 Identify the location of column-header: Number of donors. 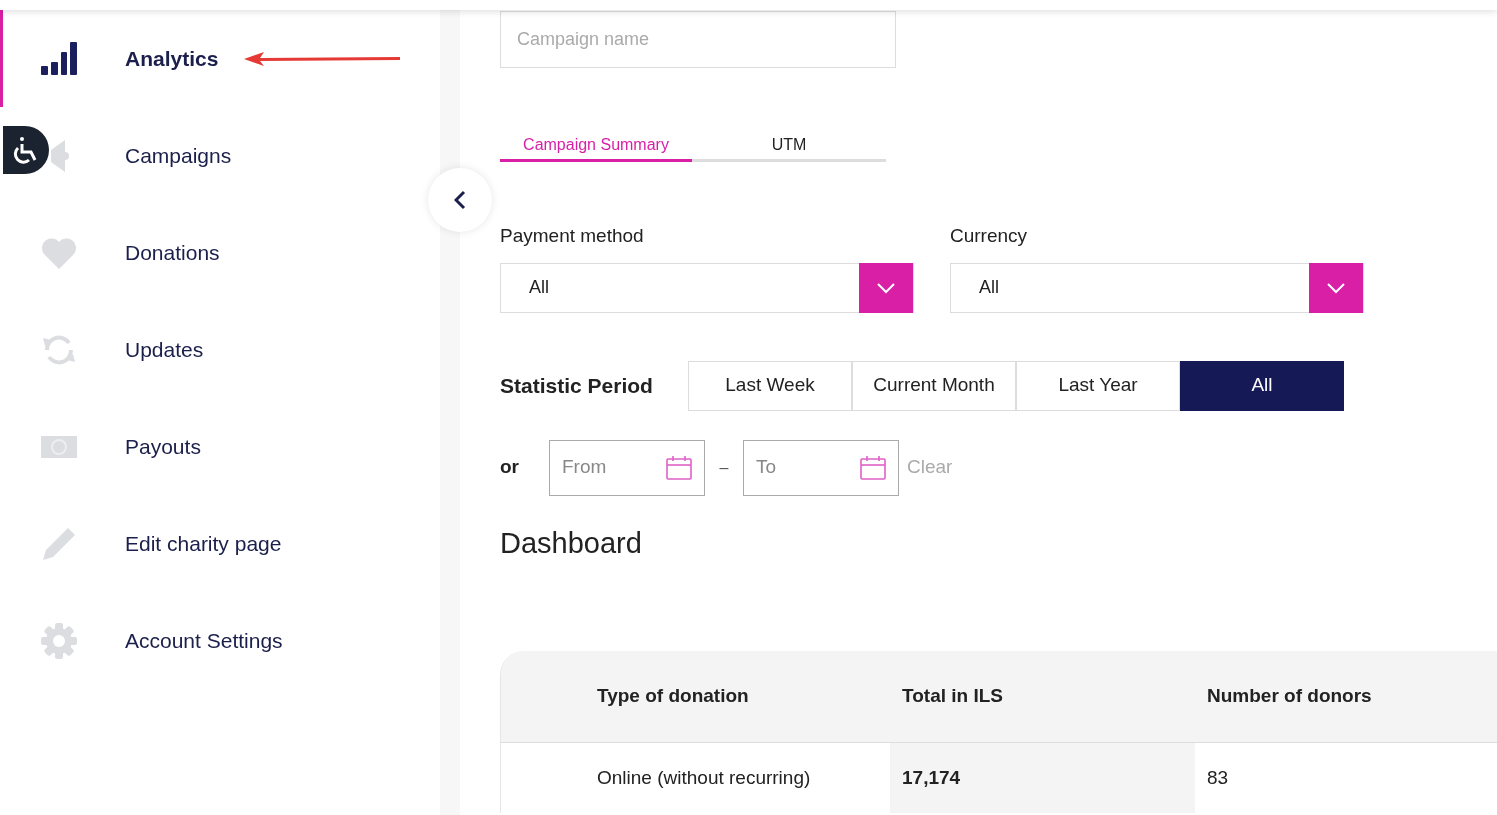
(1289, 696).